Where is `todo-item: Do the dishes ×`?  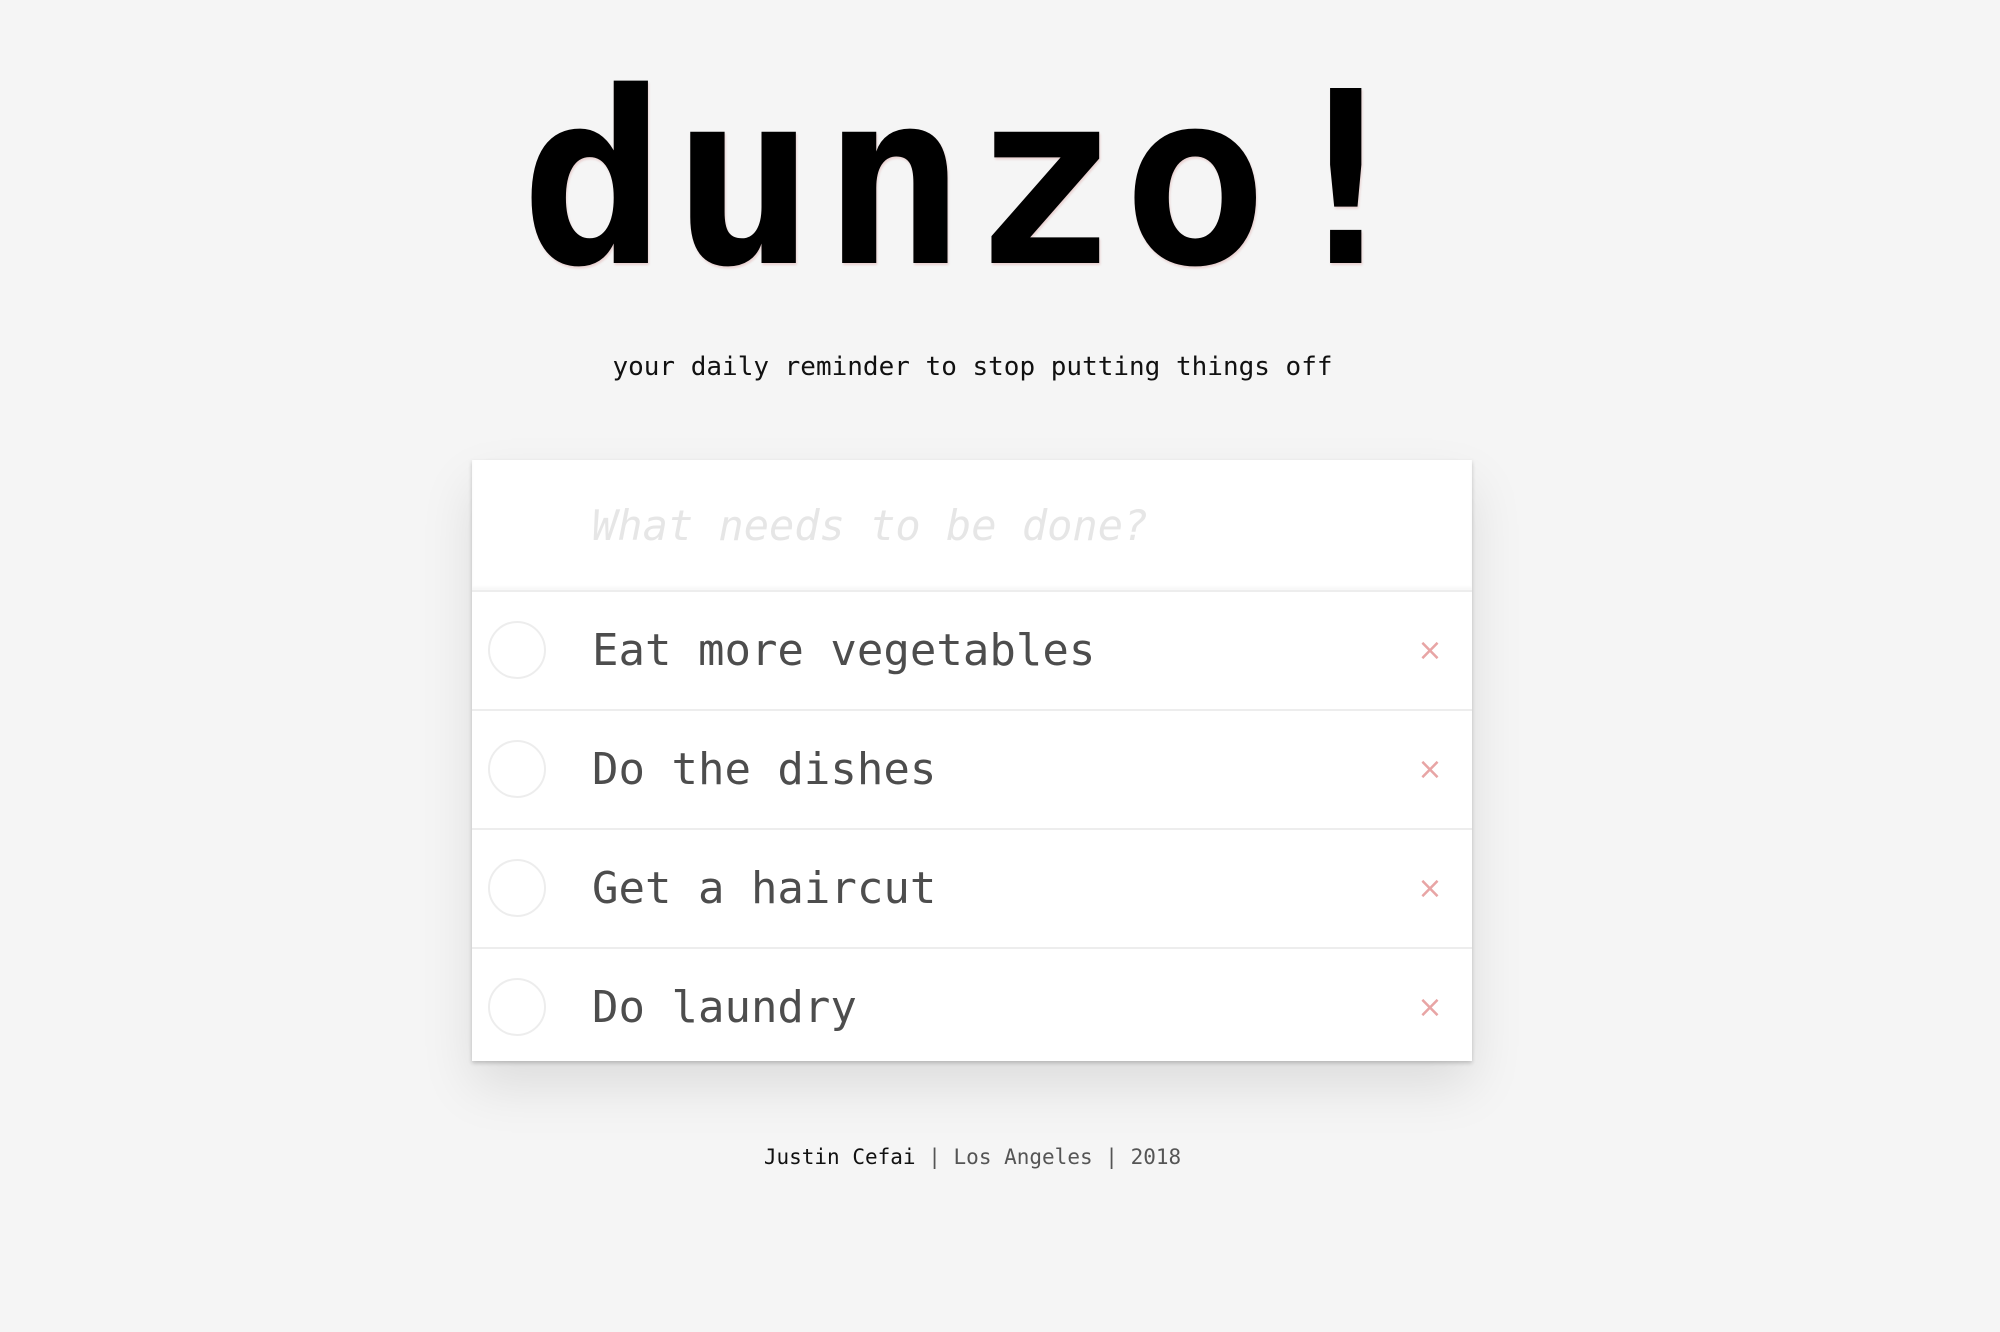 todo-item: Do the dishes × is located at coordinates (972, 770).